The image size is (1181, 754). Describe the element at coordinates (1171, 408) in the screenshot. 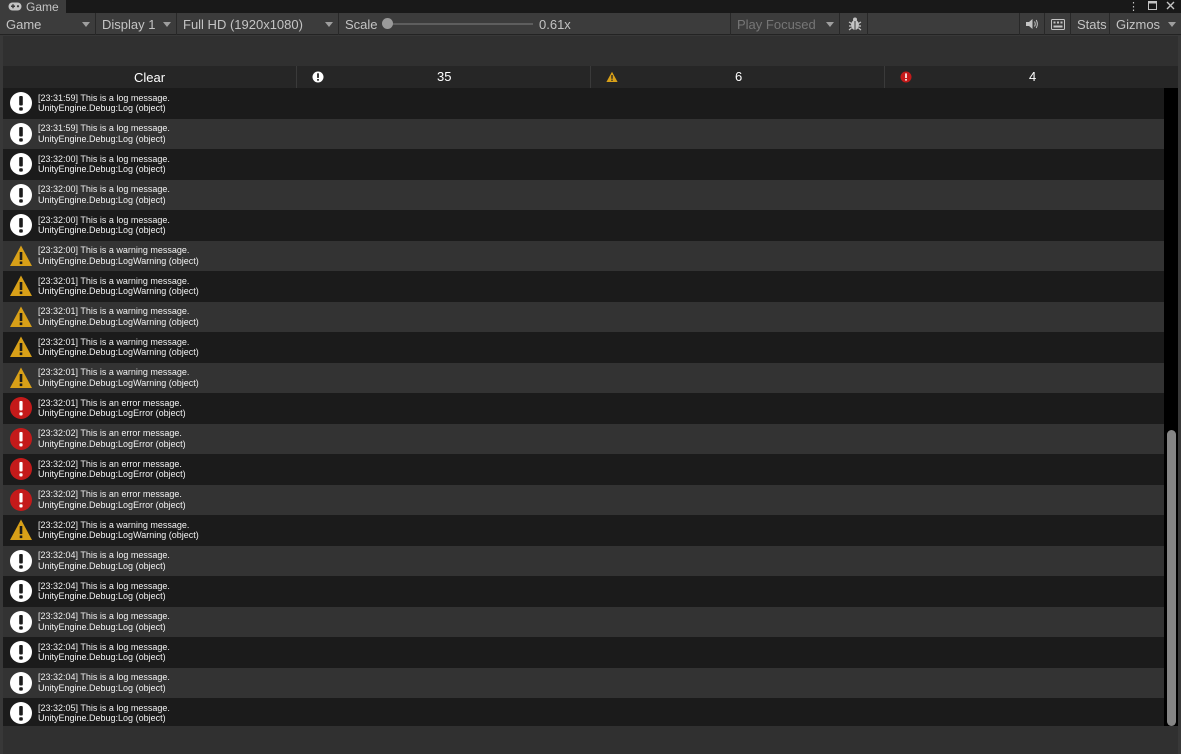

I see `log-scrollbar` at that location.